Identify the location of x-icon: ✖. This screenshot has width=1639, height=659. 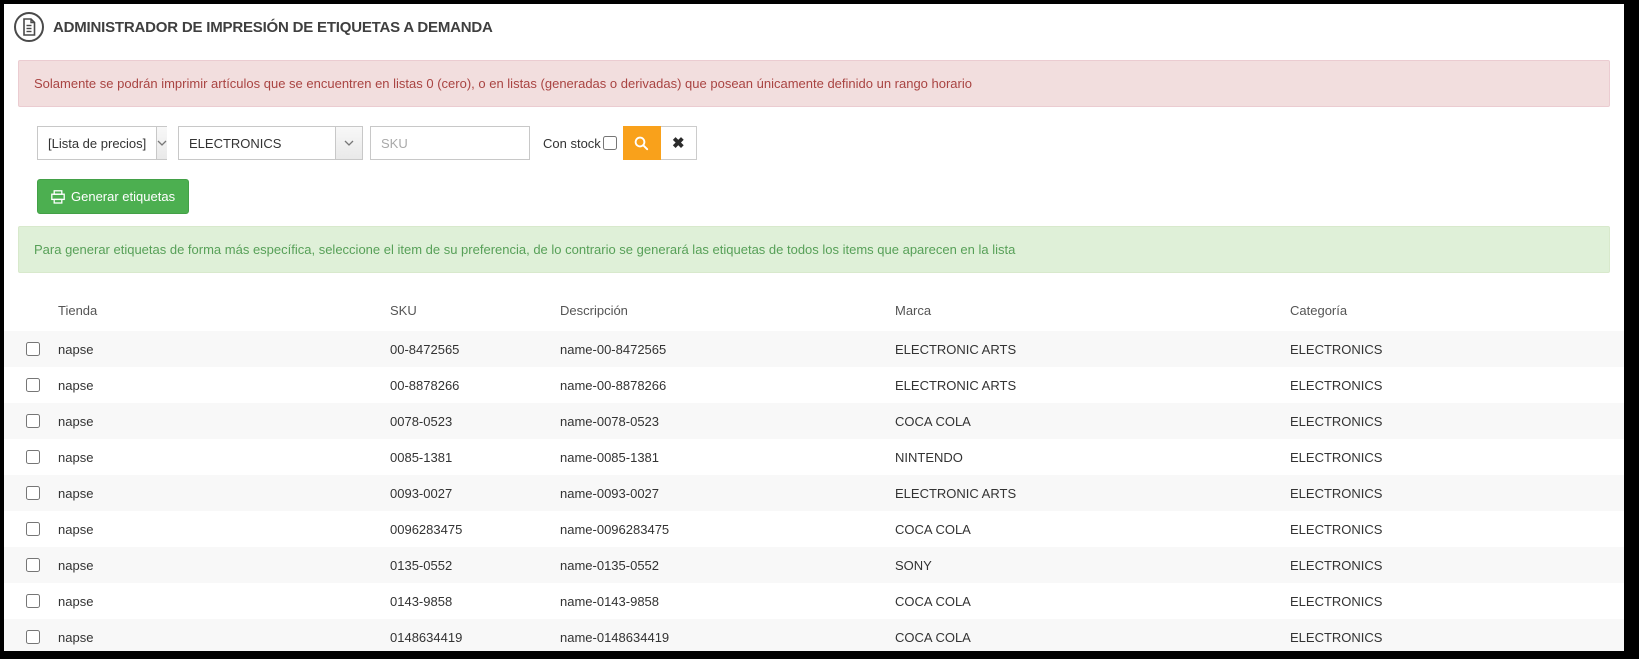
(678, 143).